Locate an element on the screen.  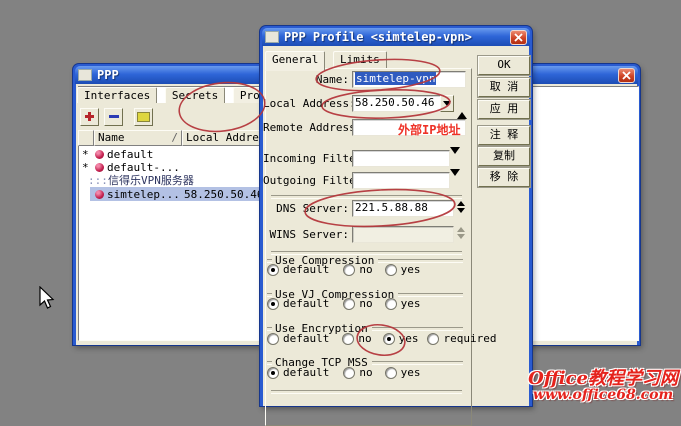
local-address-dropdown-button is located at coordinates (447, 103).